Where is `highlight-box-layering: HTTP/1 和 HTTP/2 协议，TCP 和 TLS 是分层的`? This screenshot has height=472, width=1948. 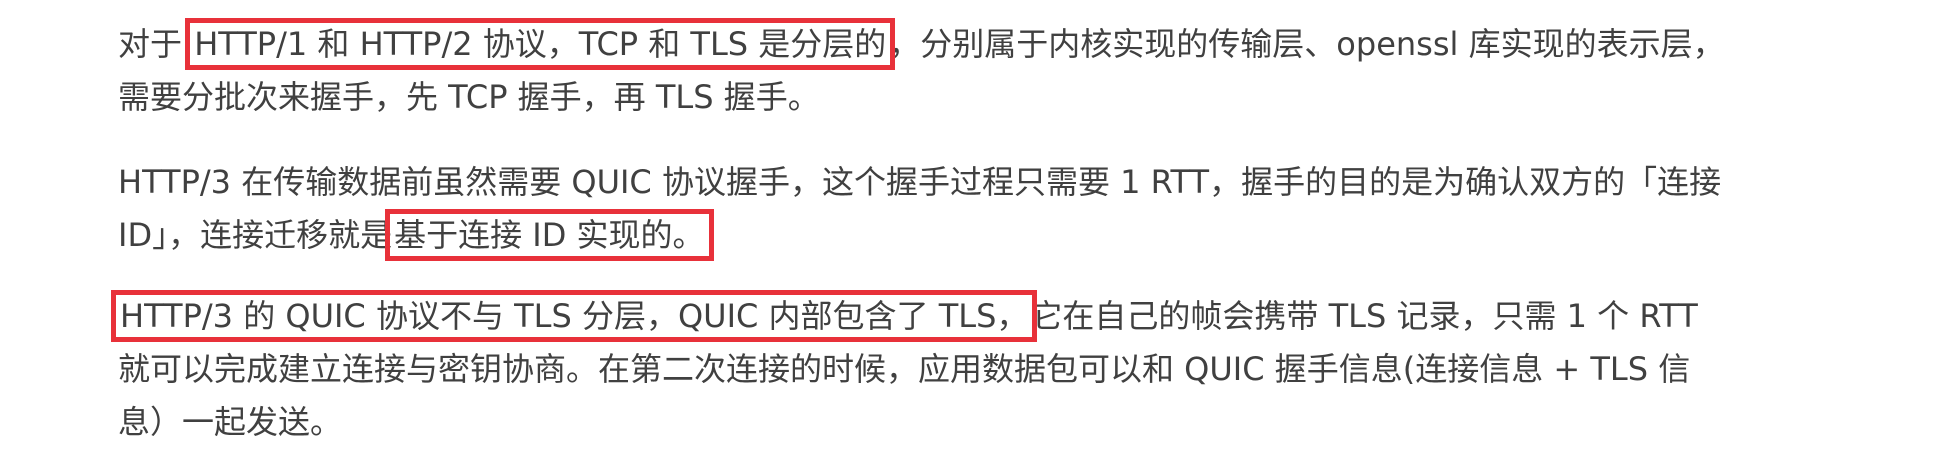 highlight-box-layering: HTTP/1 和 HTTP/2 协议，TCP 和 TLS 是分层的 is located at coordinates (540, 44).